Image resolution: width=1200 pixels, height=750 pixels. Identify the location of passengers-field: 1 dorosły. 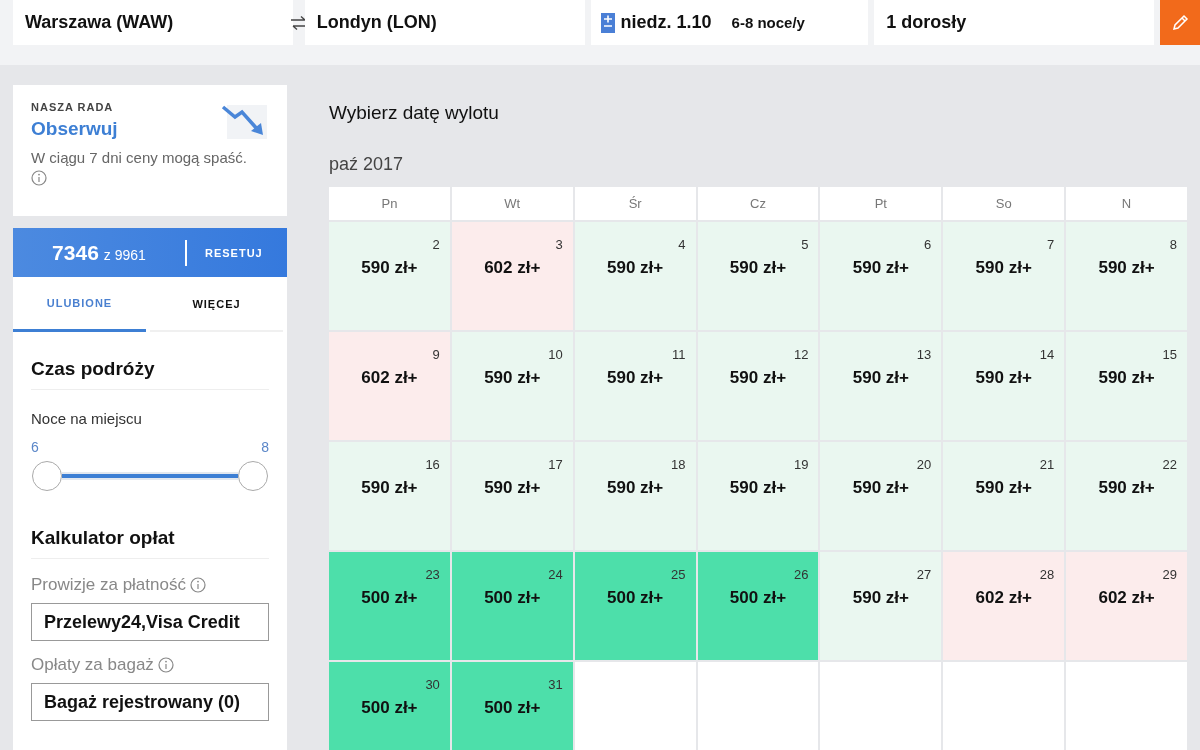
(1014, 22).